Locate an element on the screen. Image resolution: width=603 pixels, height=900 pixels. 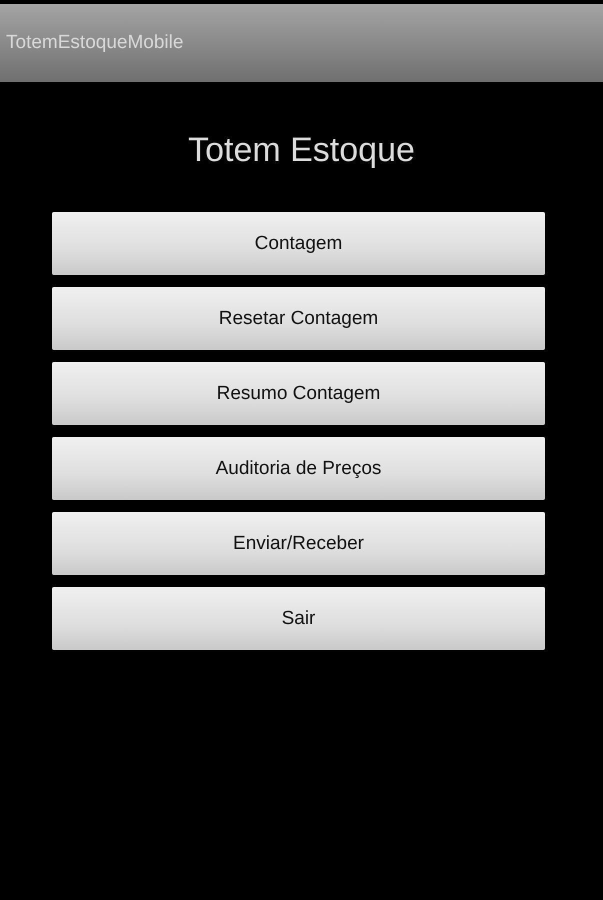
menu-button: Sair is located at coordinates (298, 618).